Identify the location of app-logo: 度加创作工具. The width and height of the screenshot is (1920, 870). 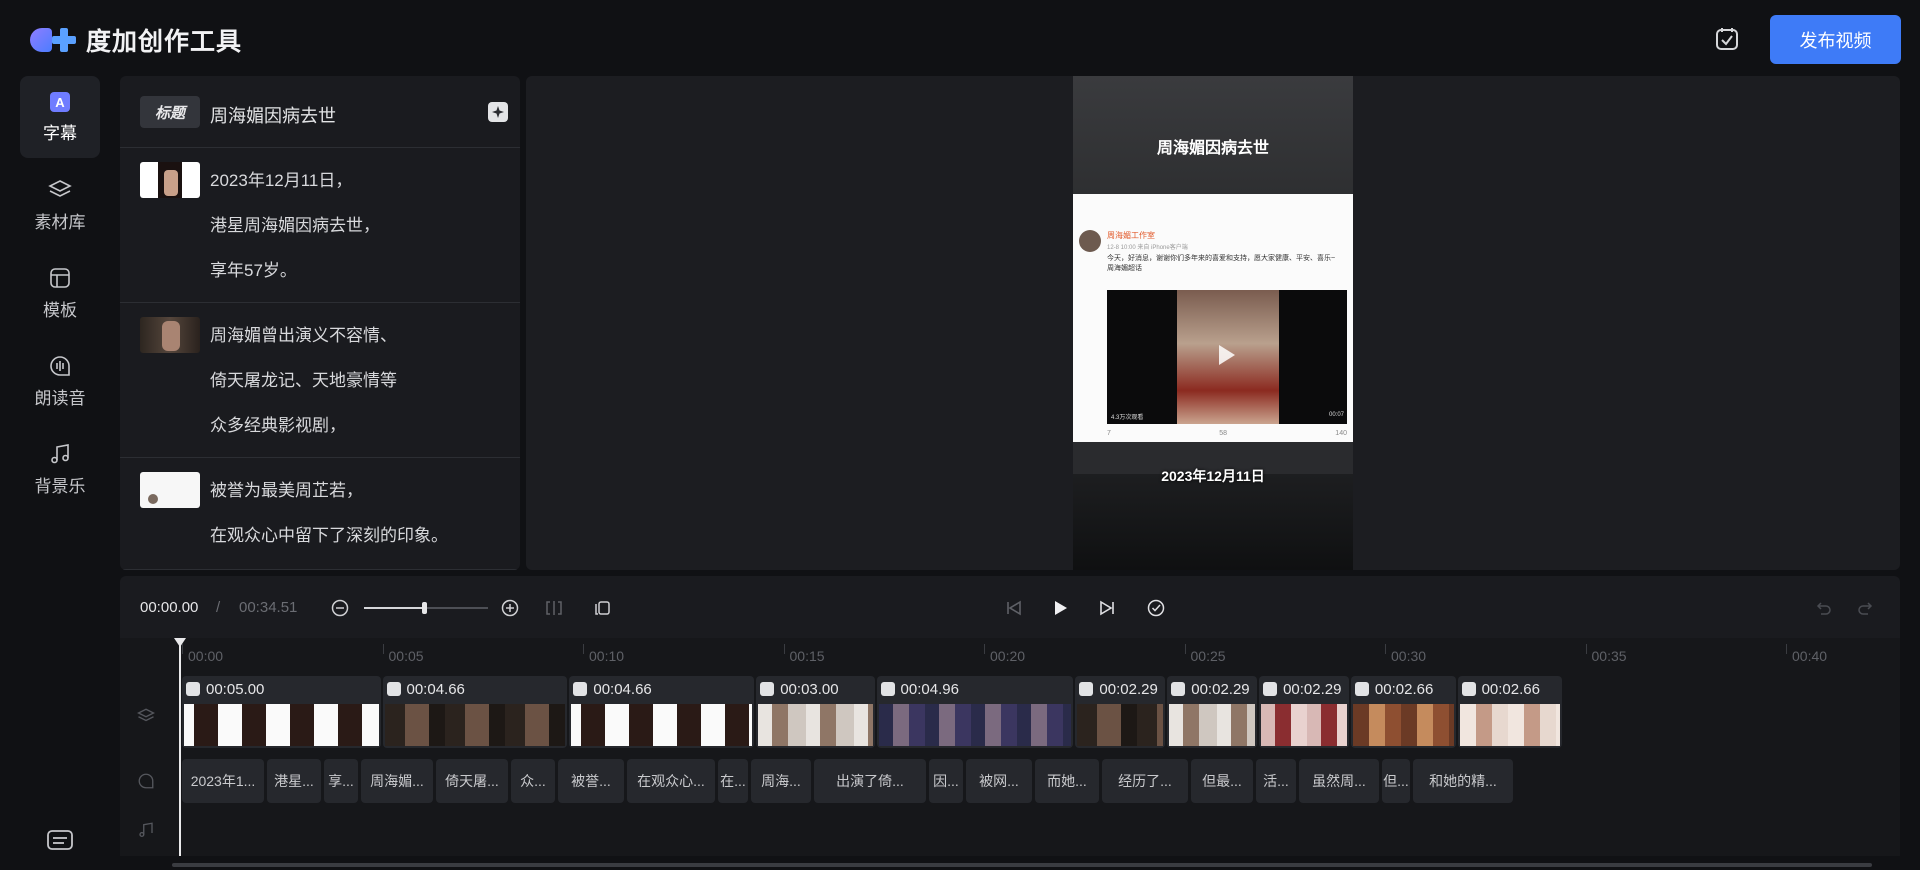
(136, 40).